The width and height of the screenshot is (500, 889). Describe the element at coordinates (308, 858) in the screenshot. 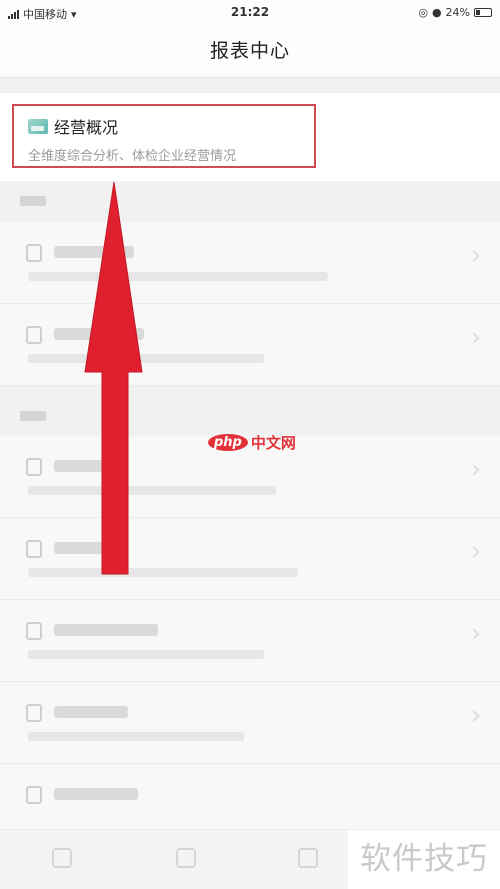

I see `tab-profile-icon` at that location.